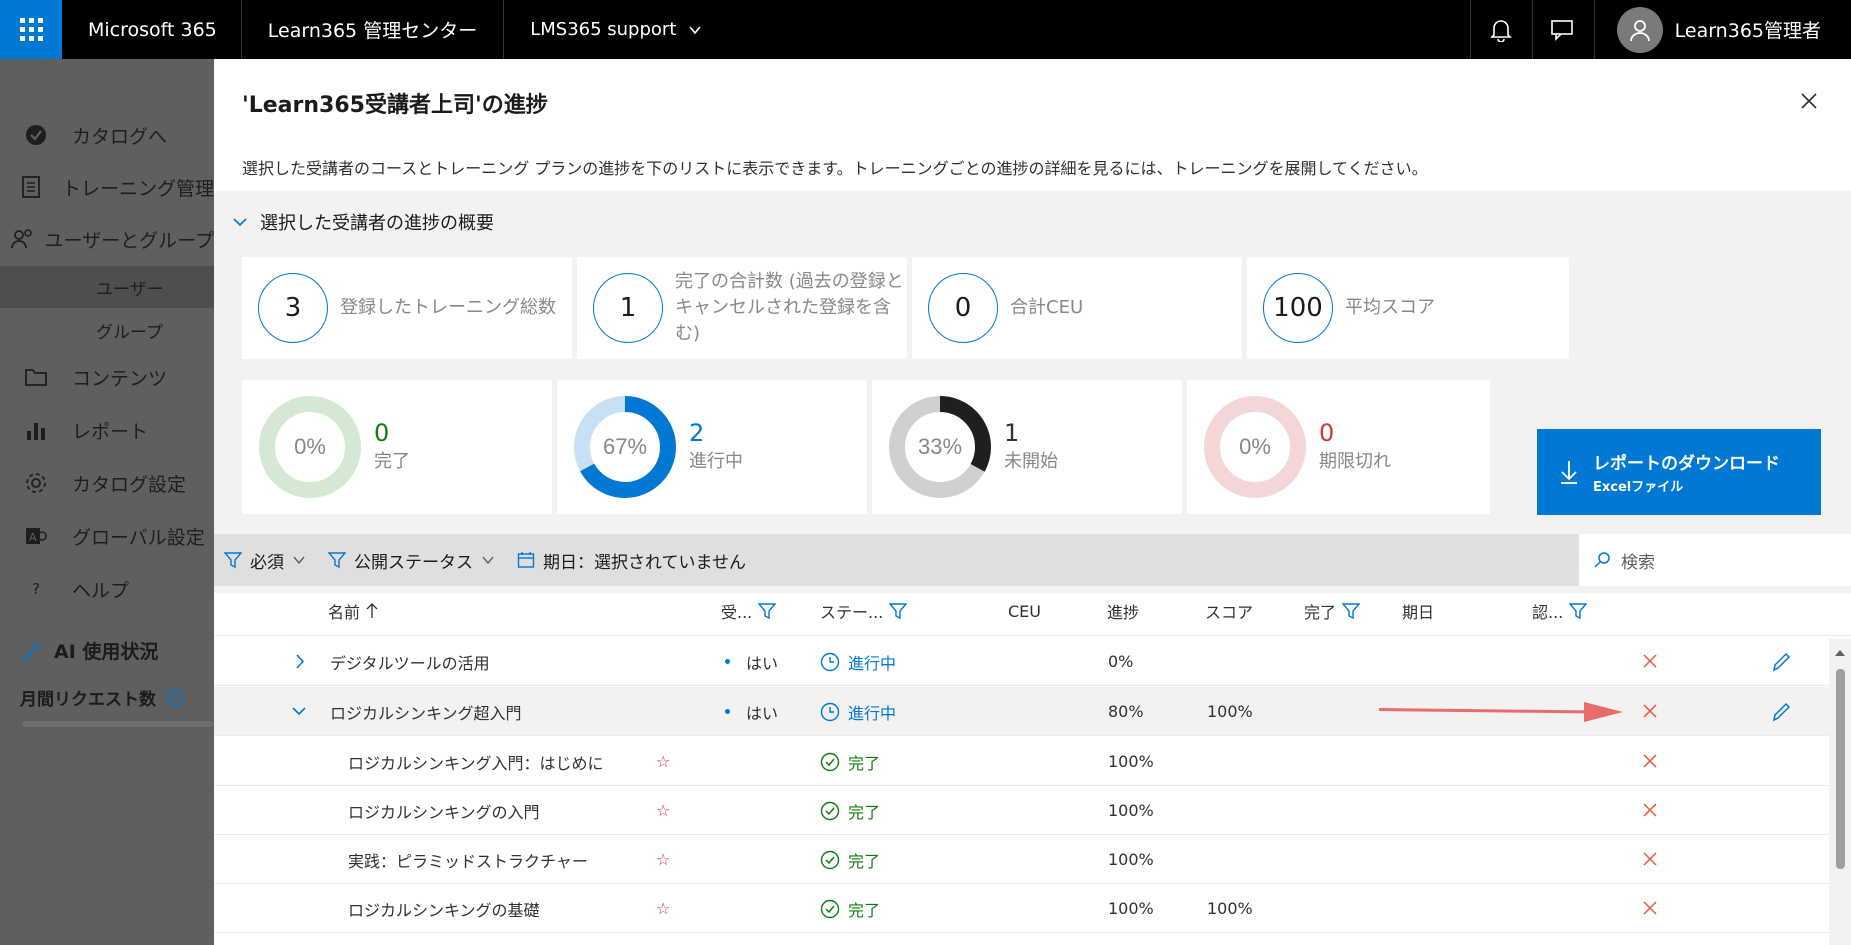 This screenshot has height=945, width=1851. What do you see at coordinates (1390, 307) in the screenshot?
I see `stat-label: 平均スコア` at bounding box center [1390, 307].